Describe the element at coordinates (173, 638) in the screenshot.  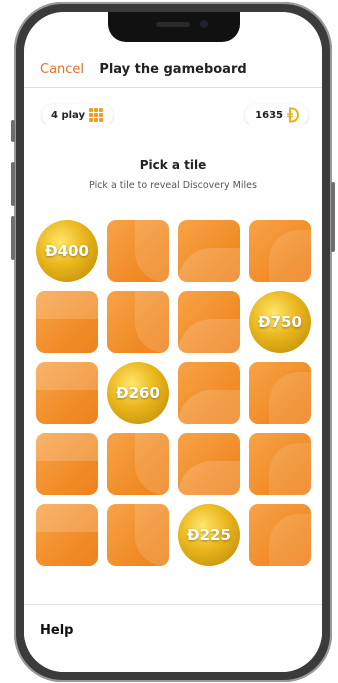
I see `footer-bar: Help` at that location.